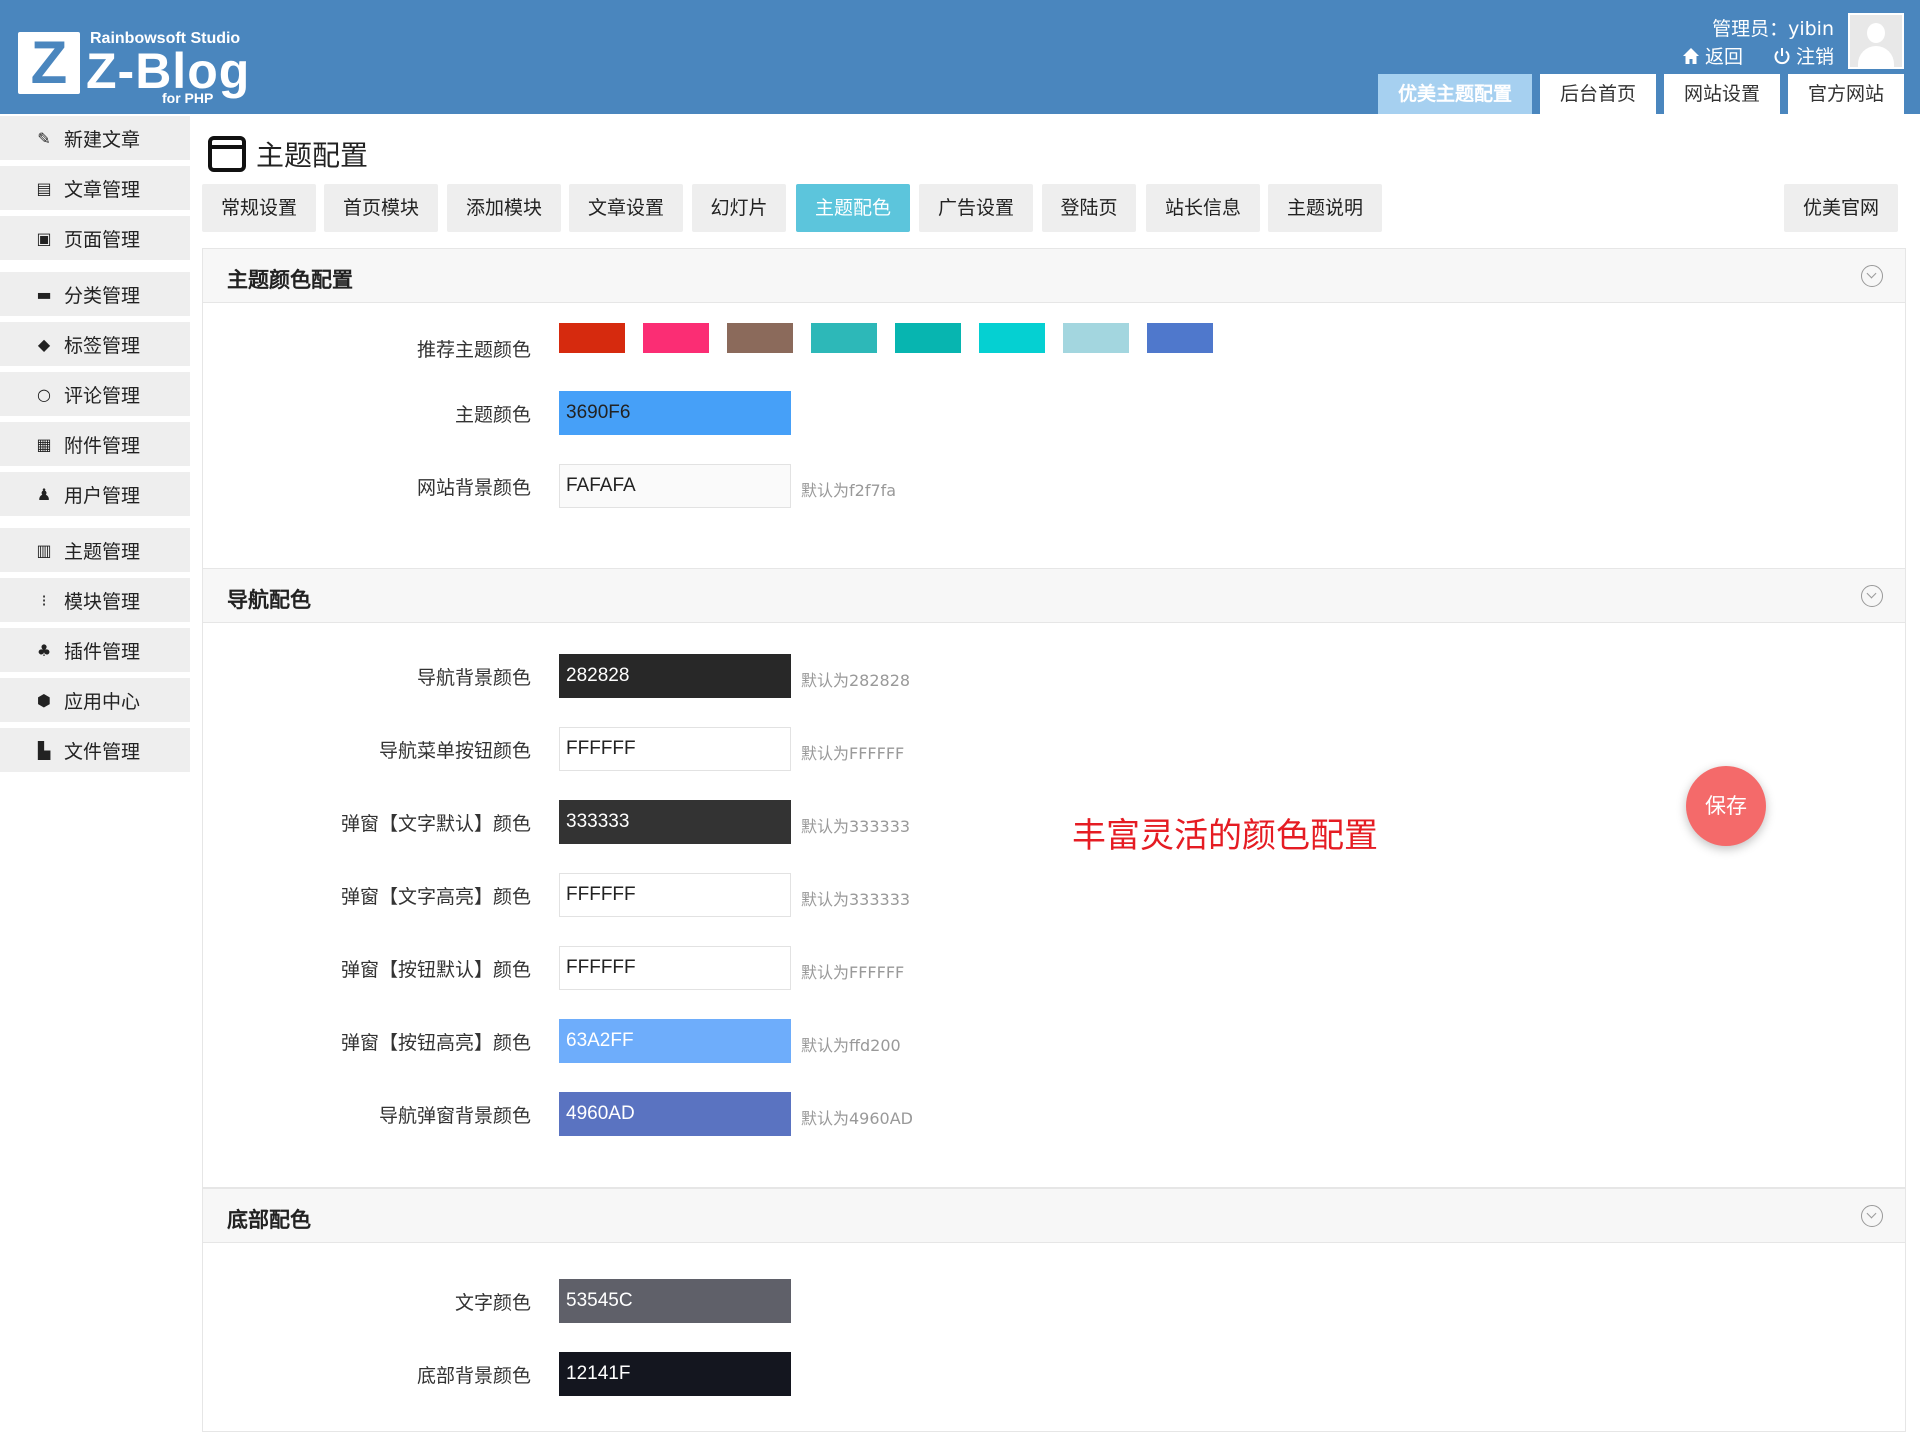 The height and width of the screenshot is (1446, 1920). I want to click on sidebar-item-attachments: ▦ 附件管理, so click(95, 444).